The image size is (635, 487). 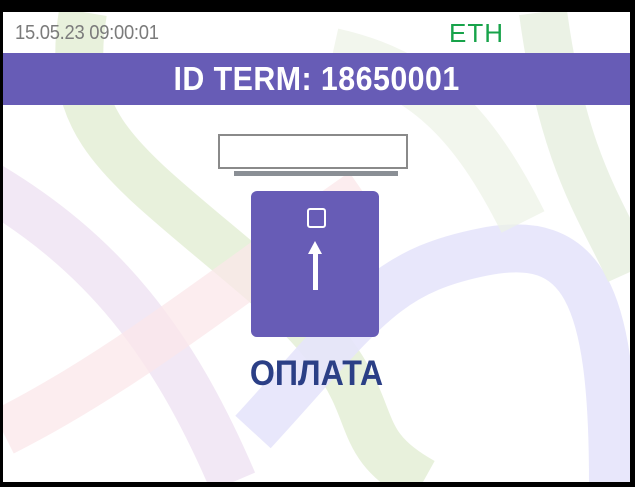 I want to click on header-bar: ID TERM: 18650001, so click(x=316, y=79).